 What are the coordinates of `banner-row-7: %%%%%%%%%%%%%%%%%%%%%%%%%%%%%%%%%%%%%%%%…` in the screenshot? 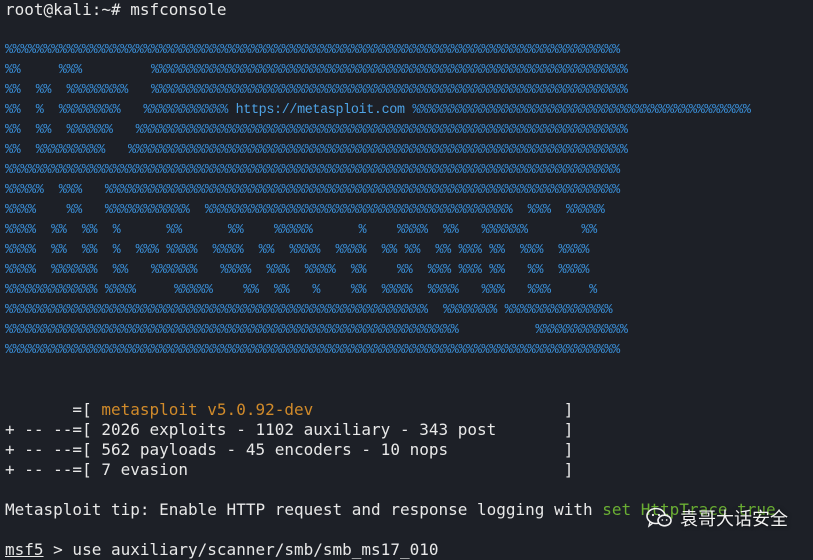 It's located at (312, 170).